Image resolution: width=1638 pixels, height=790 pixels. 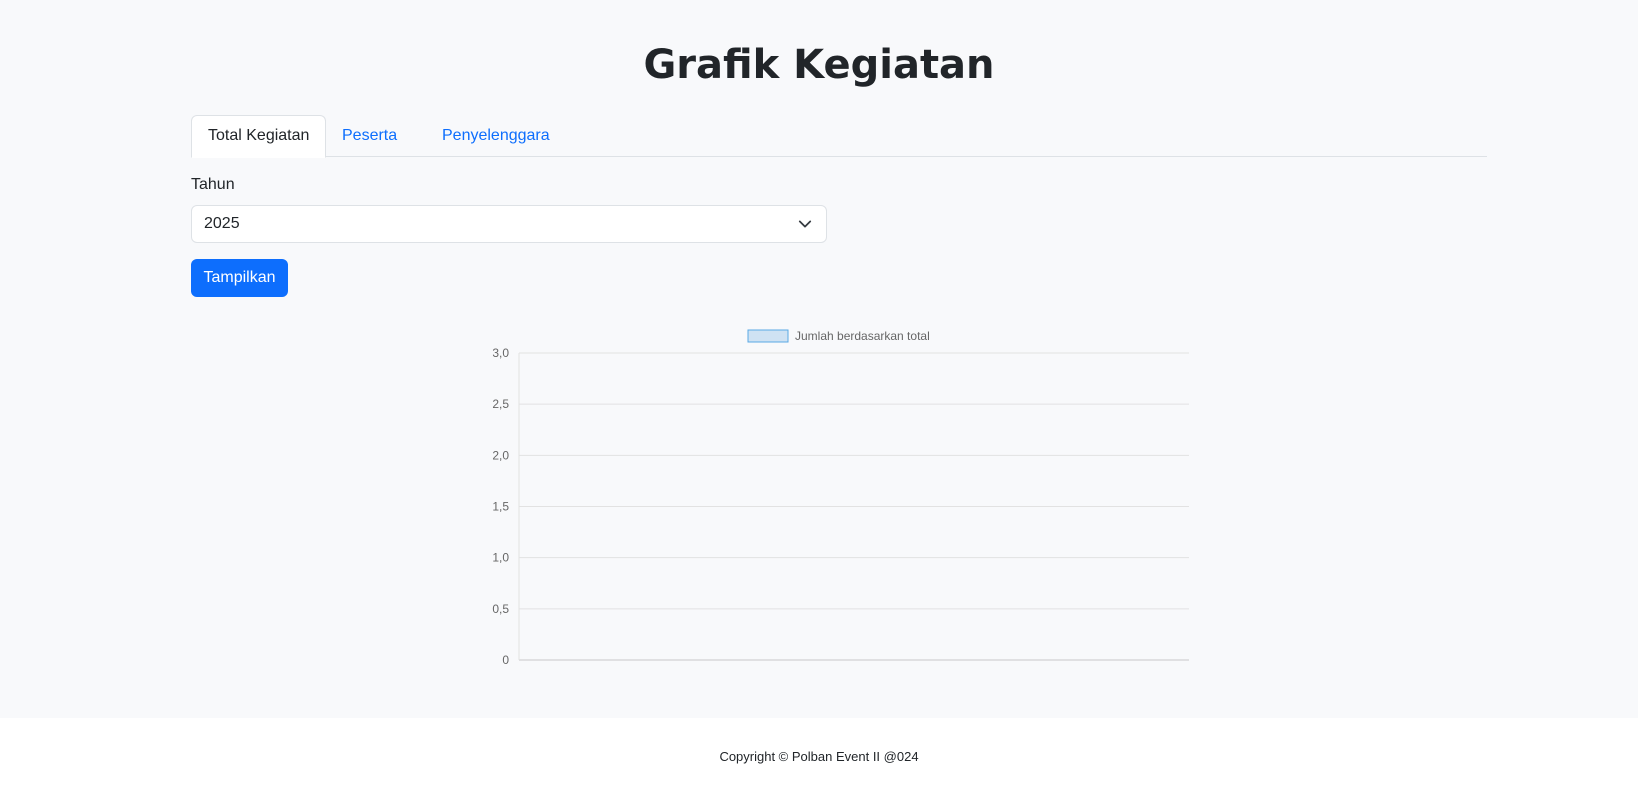 What do you see at coordinates (500, 507) in the screenshot?
I see `y-tick-label: 1,5` at bounding box center [500, 507].